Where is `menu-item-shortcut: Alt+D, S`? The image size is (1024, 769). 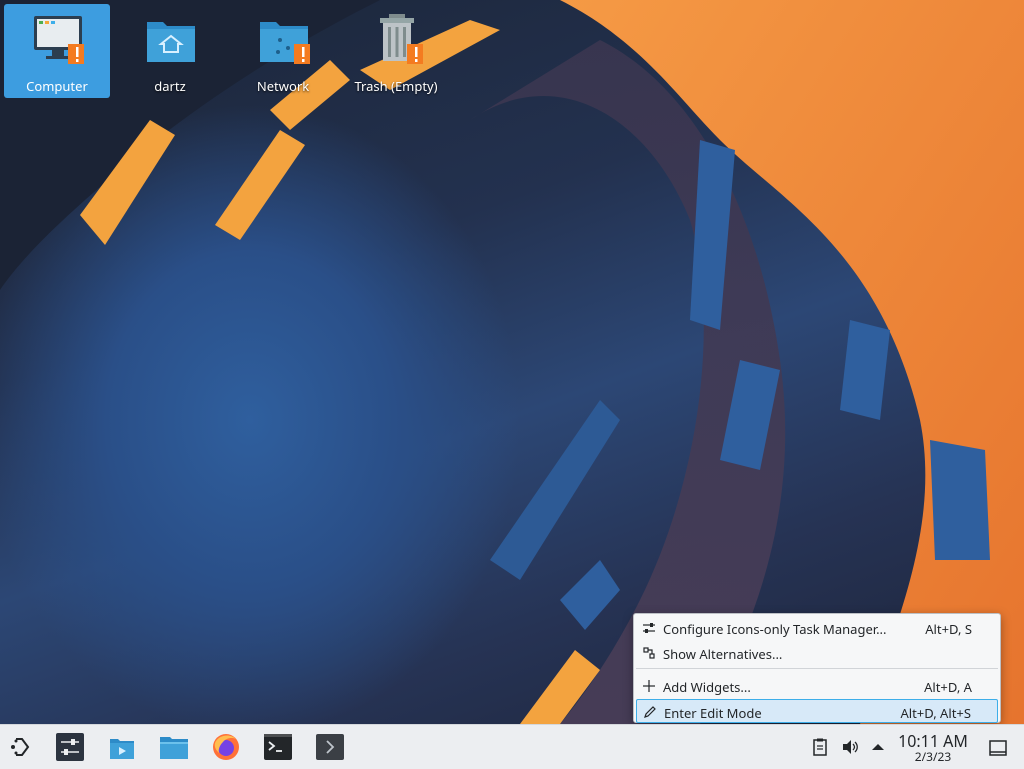
menu-item-shortcut: Alt+D, S is located at coordinates (948, 629).